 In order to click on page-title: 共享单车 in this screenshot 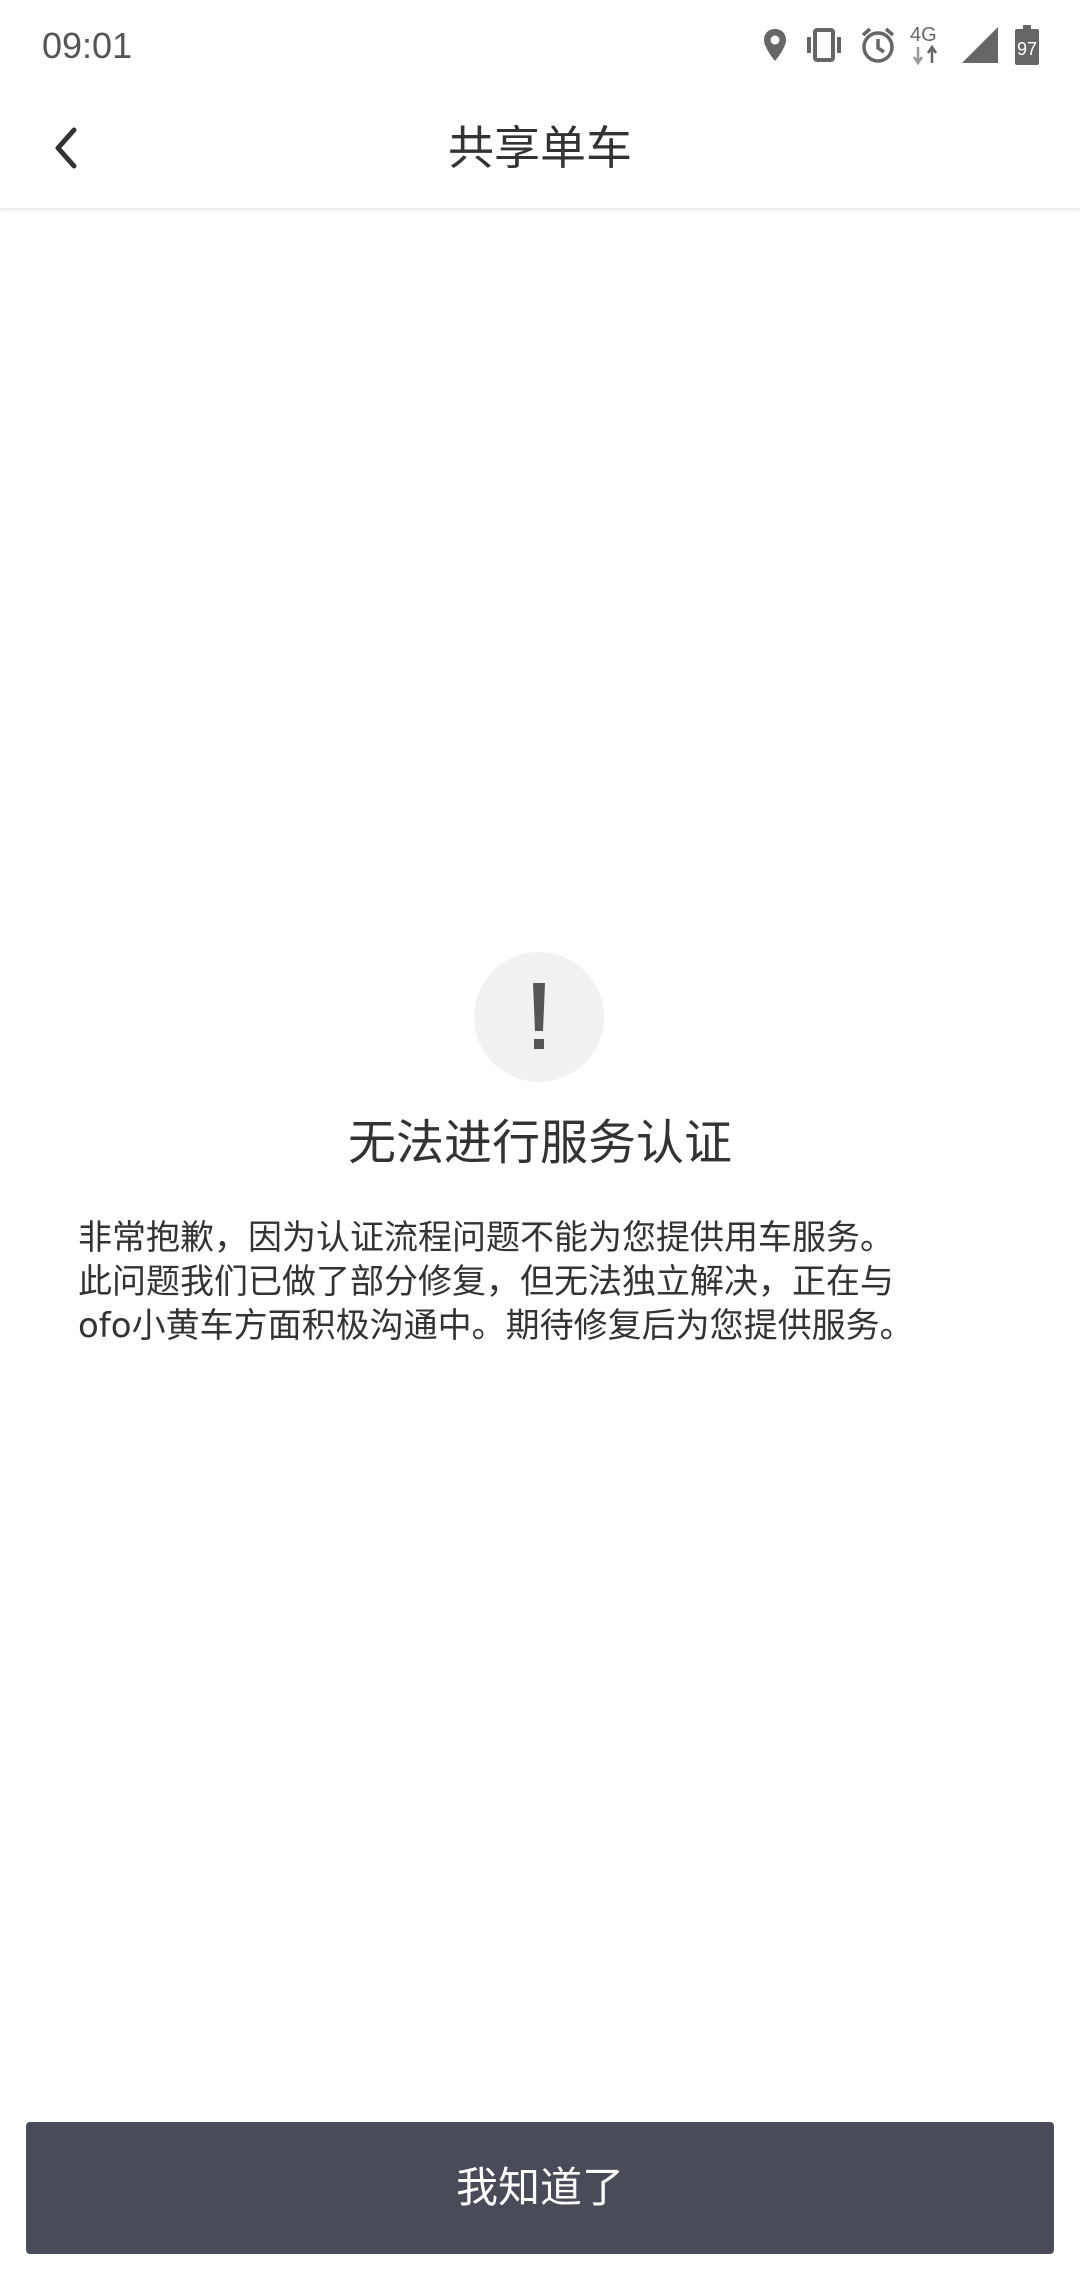, I will do `click(540, 148)`.